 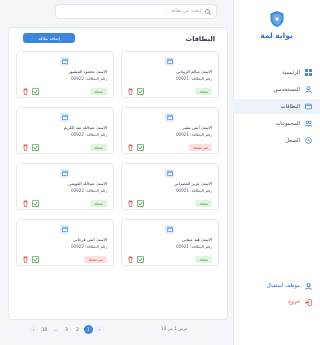 What do you see at coordinates (308, 123) in the screenshot?
I see `groups-icon` at bounding box center [308, 123].